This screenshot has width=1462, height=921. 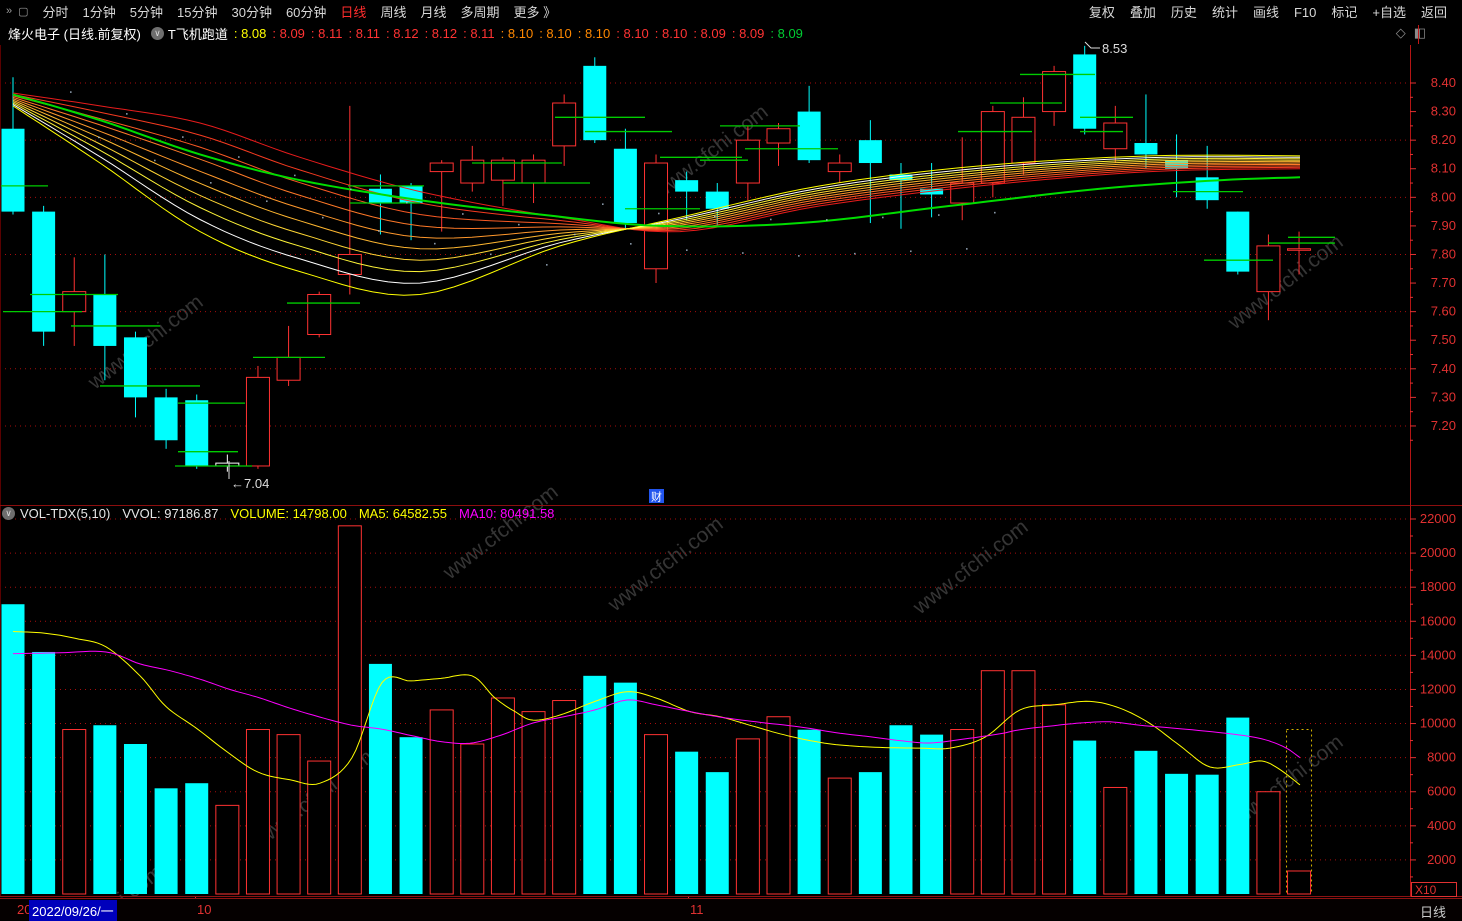 I want to click on price-axis-label: 7.90, so click(x=1443, y=225).